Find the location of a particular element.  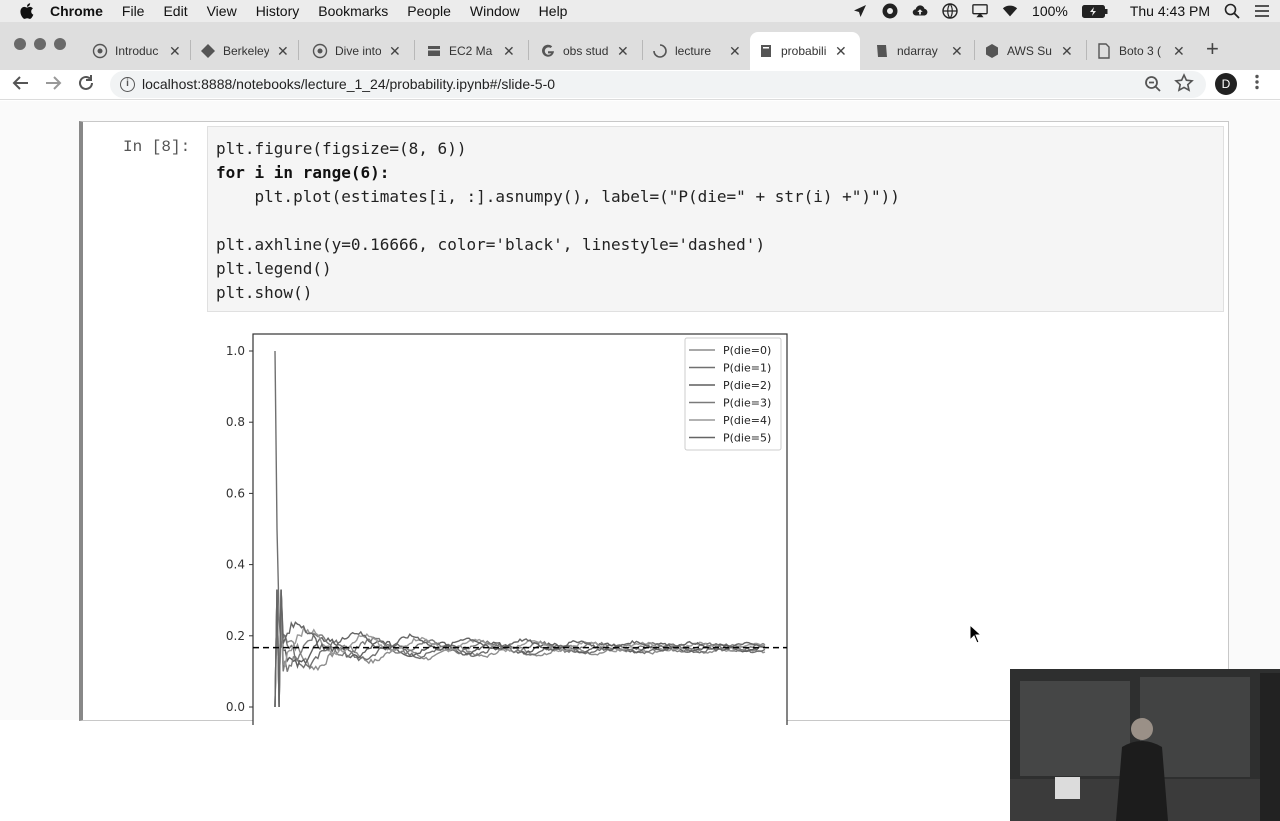

window-minimize-button is located at coordinates (40, 44).